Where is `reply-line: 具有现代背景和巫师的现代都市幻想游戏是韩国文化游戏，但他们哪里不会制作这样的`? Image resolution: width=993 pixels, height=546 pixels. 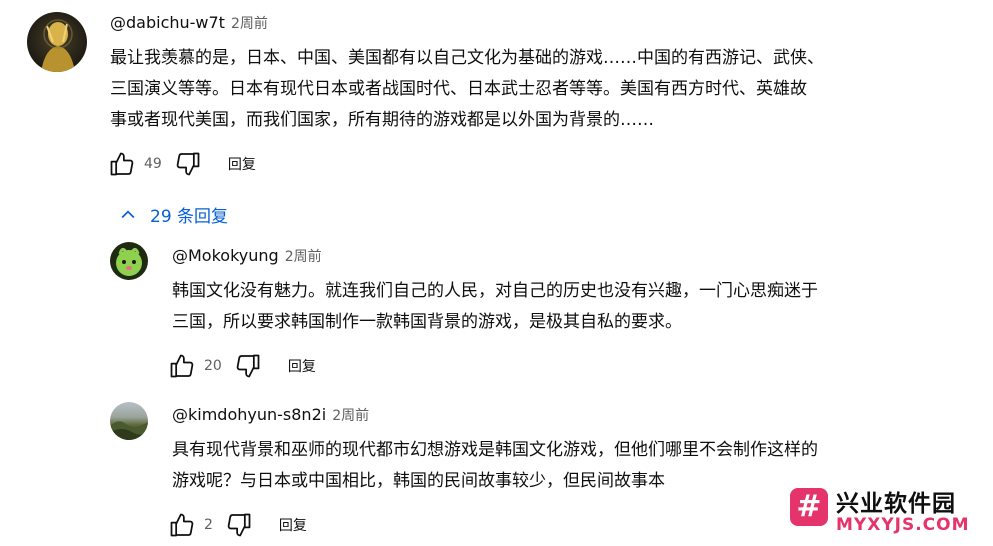
reply-line: 具有现代背景和巫师的现代都市幻想游戏是韩国文化游戏，但他们哪里不会制作这样的 is located at coordinates (495, 450).